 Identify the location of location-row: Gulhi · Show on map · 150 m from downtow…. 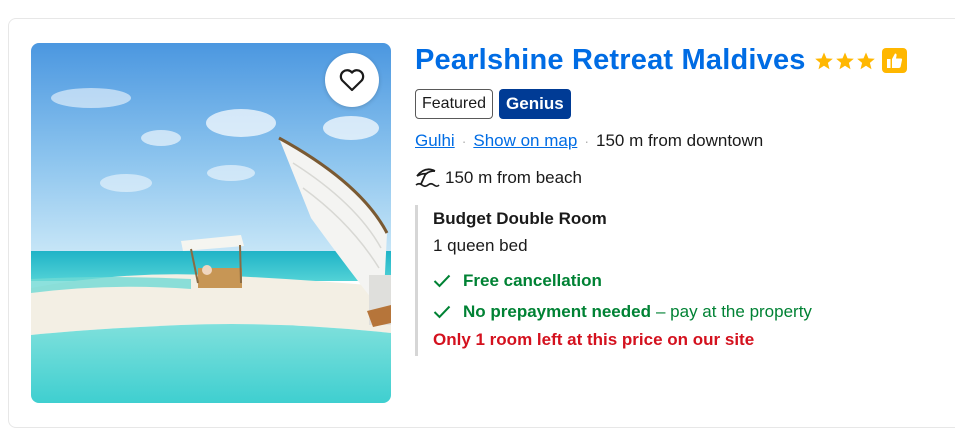
(589, 141).